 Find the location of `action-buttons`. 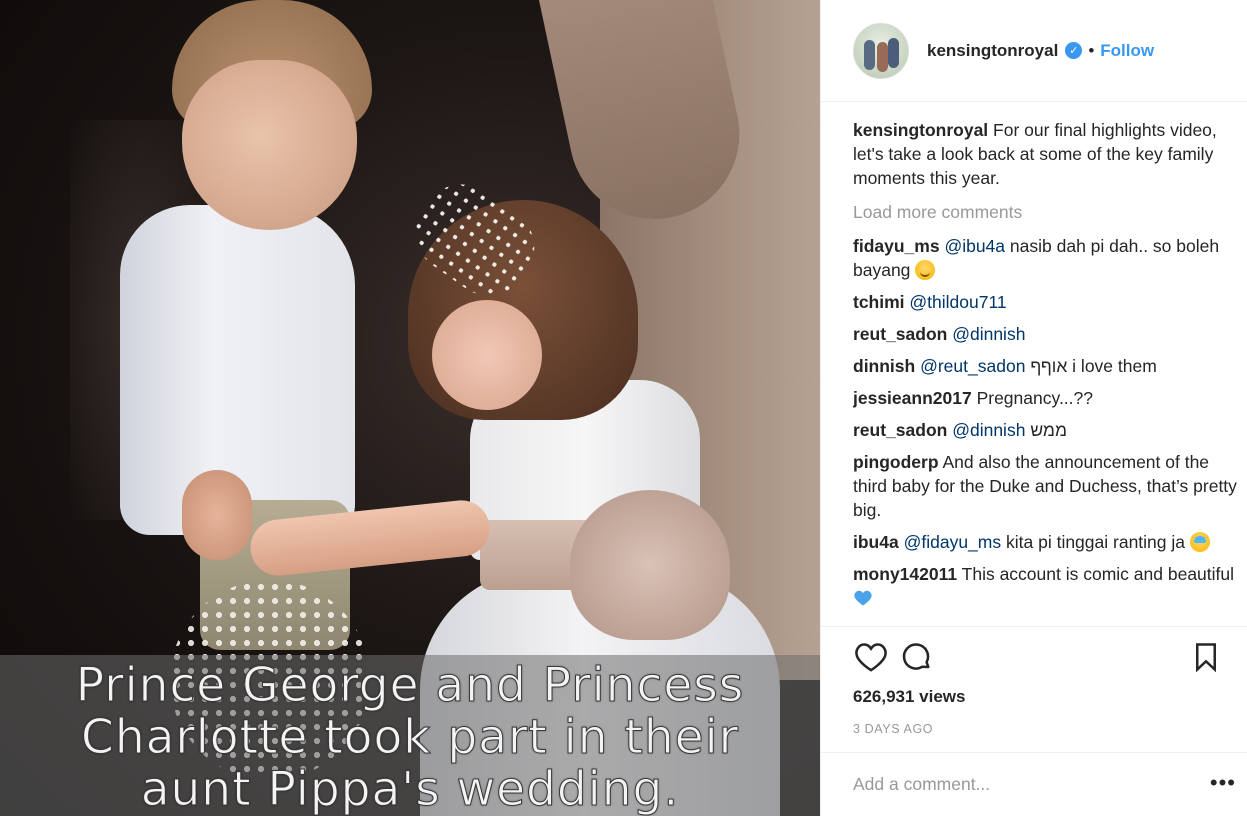

action-buttons is located at coordinates (1034, 657).